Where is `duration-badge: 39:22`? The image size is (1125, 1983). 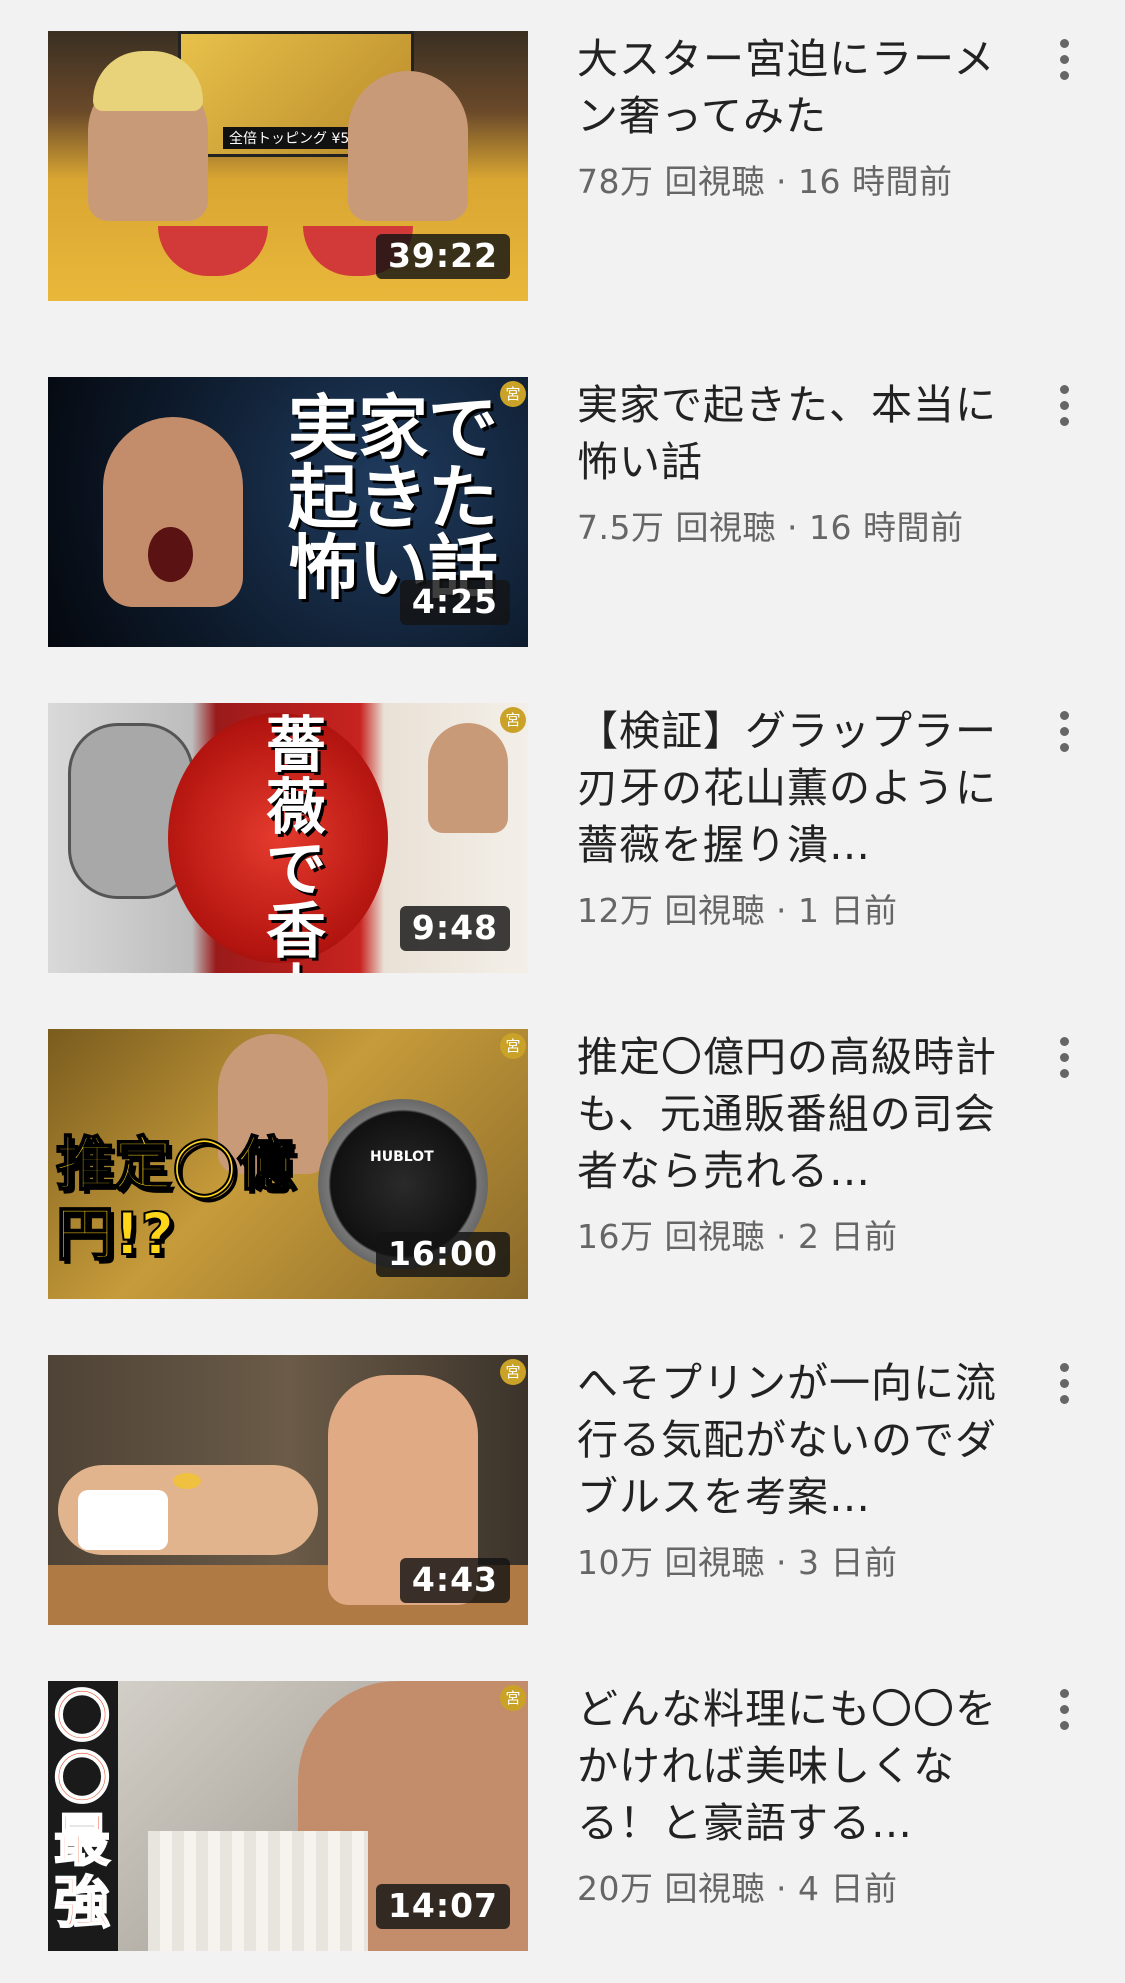
duration-badge: 39:22 is located at coordinates (442, 256).